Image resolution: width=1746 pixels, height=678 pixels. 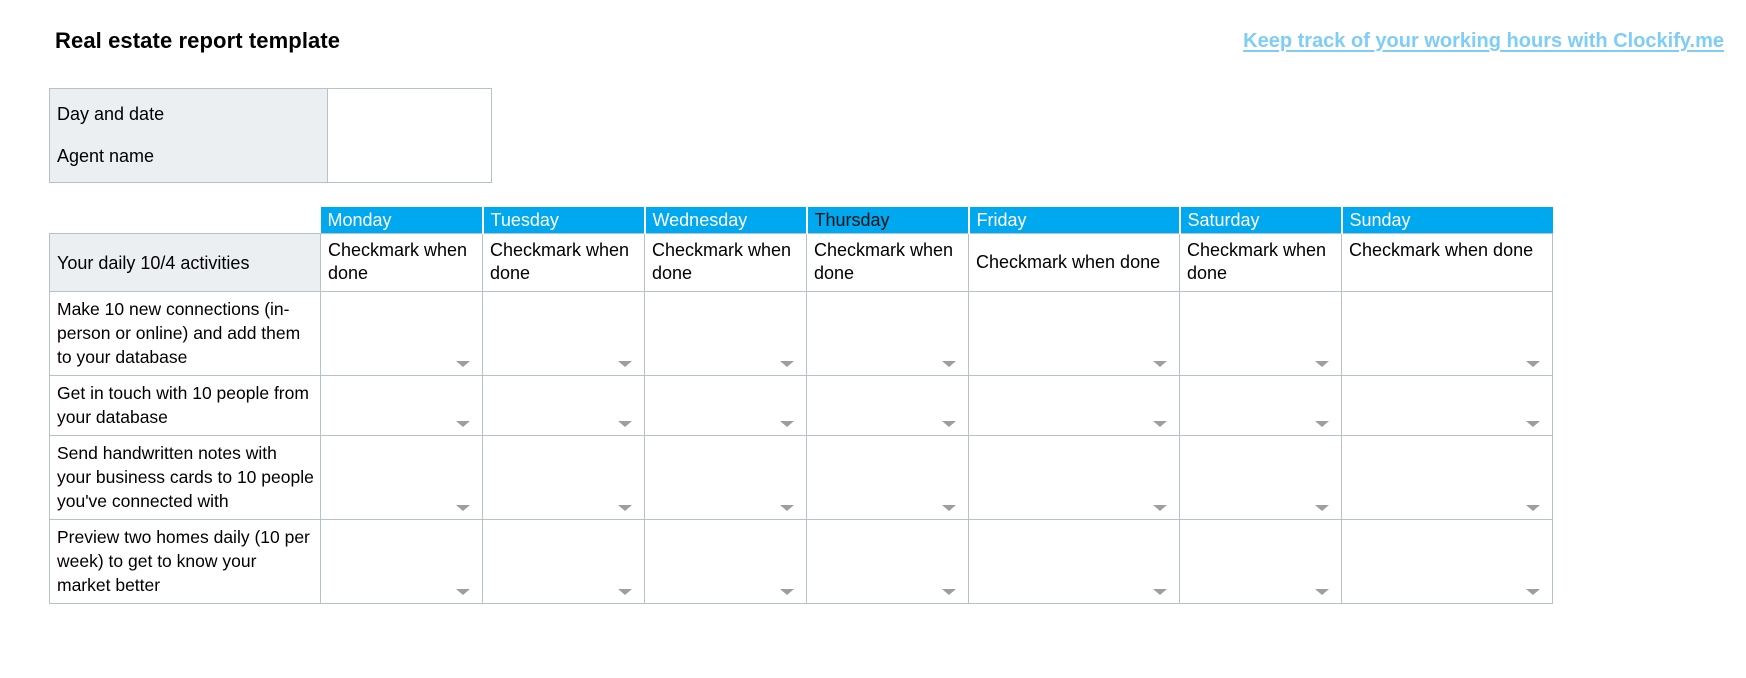 I want to click on activity-column-header-text: Your daily 10/4 activities, so click(x=153, y=262).